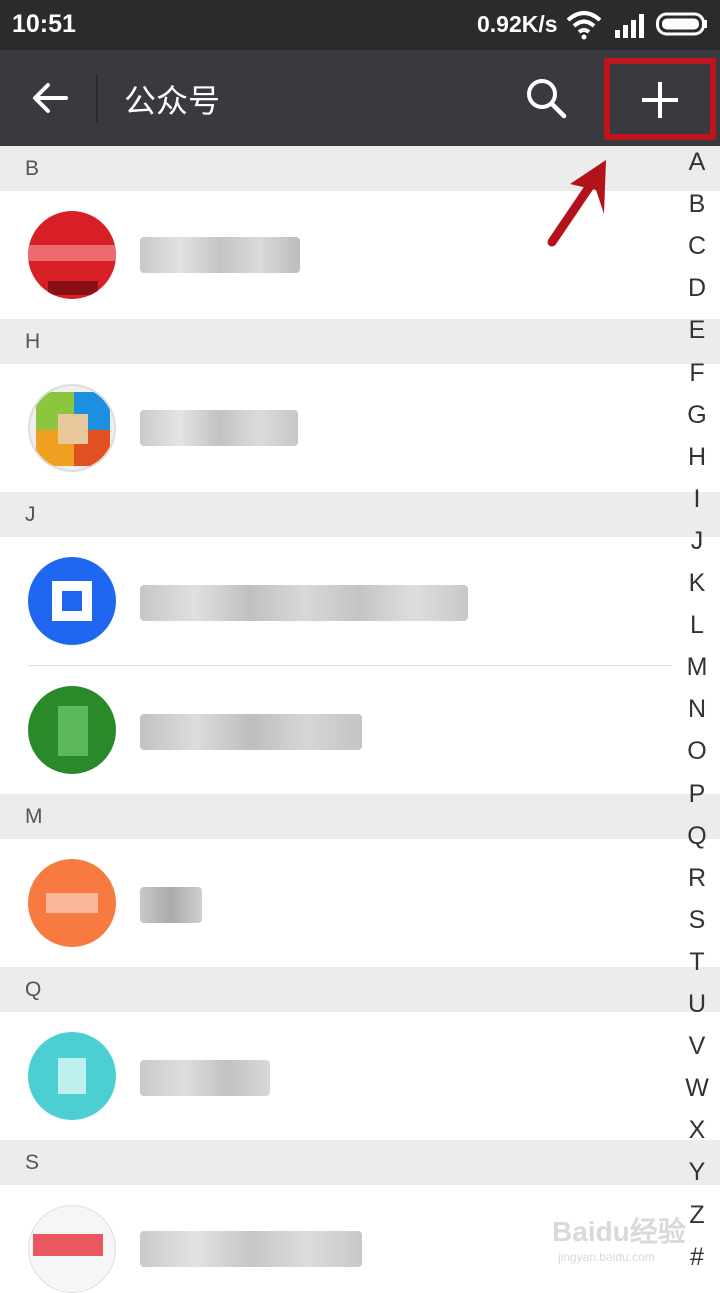 This screenshot has height=1293, width=720. I want to click on section-header-j: J, so click(360, 514).